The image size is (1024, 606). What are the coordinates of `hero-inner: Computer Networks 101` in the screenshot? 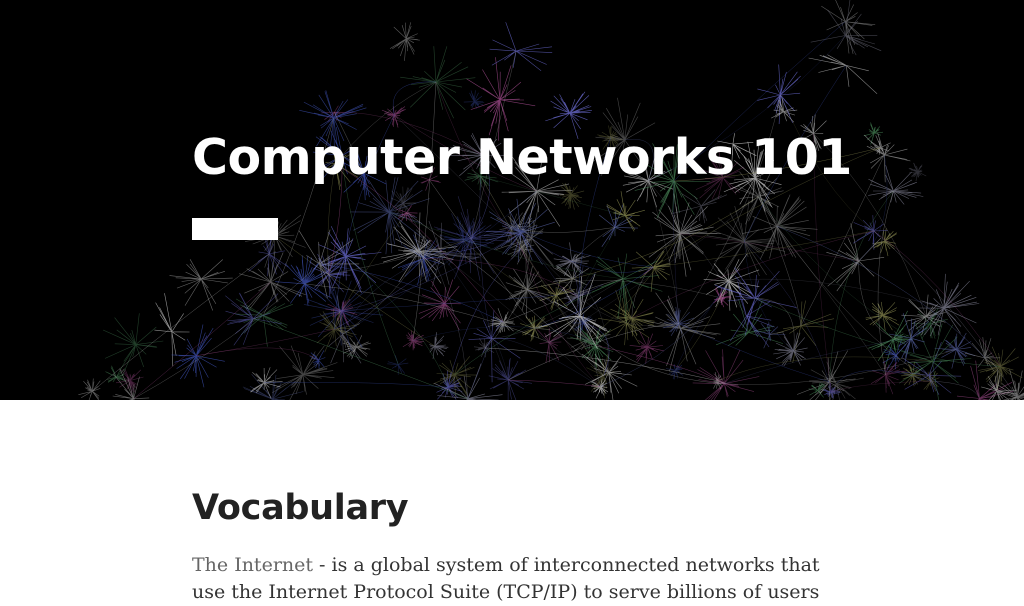 It's located at (522, 184).